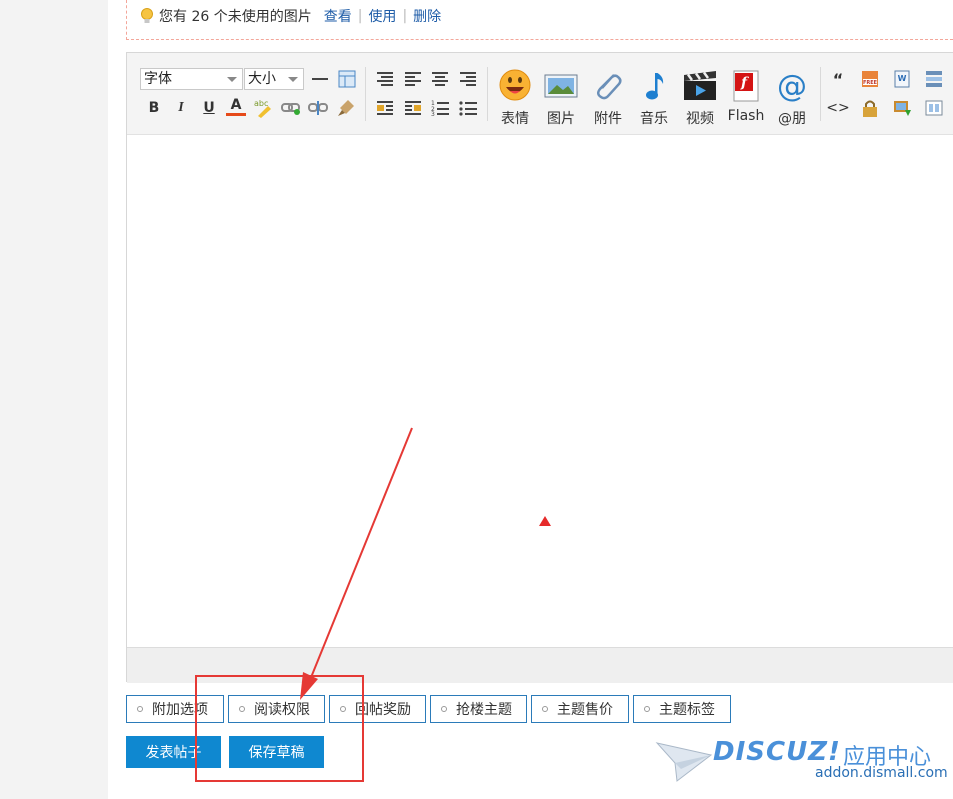  What do you see at coordinates (608, 119) in the screenshot?
I see `attachment-label: 附件` at bounding box center [608, 119].